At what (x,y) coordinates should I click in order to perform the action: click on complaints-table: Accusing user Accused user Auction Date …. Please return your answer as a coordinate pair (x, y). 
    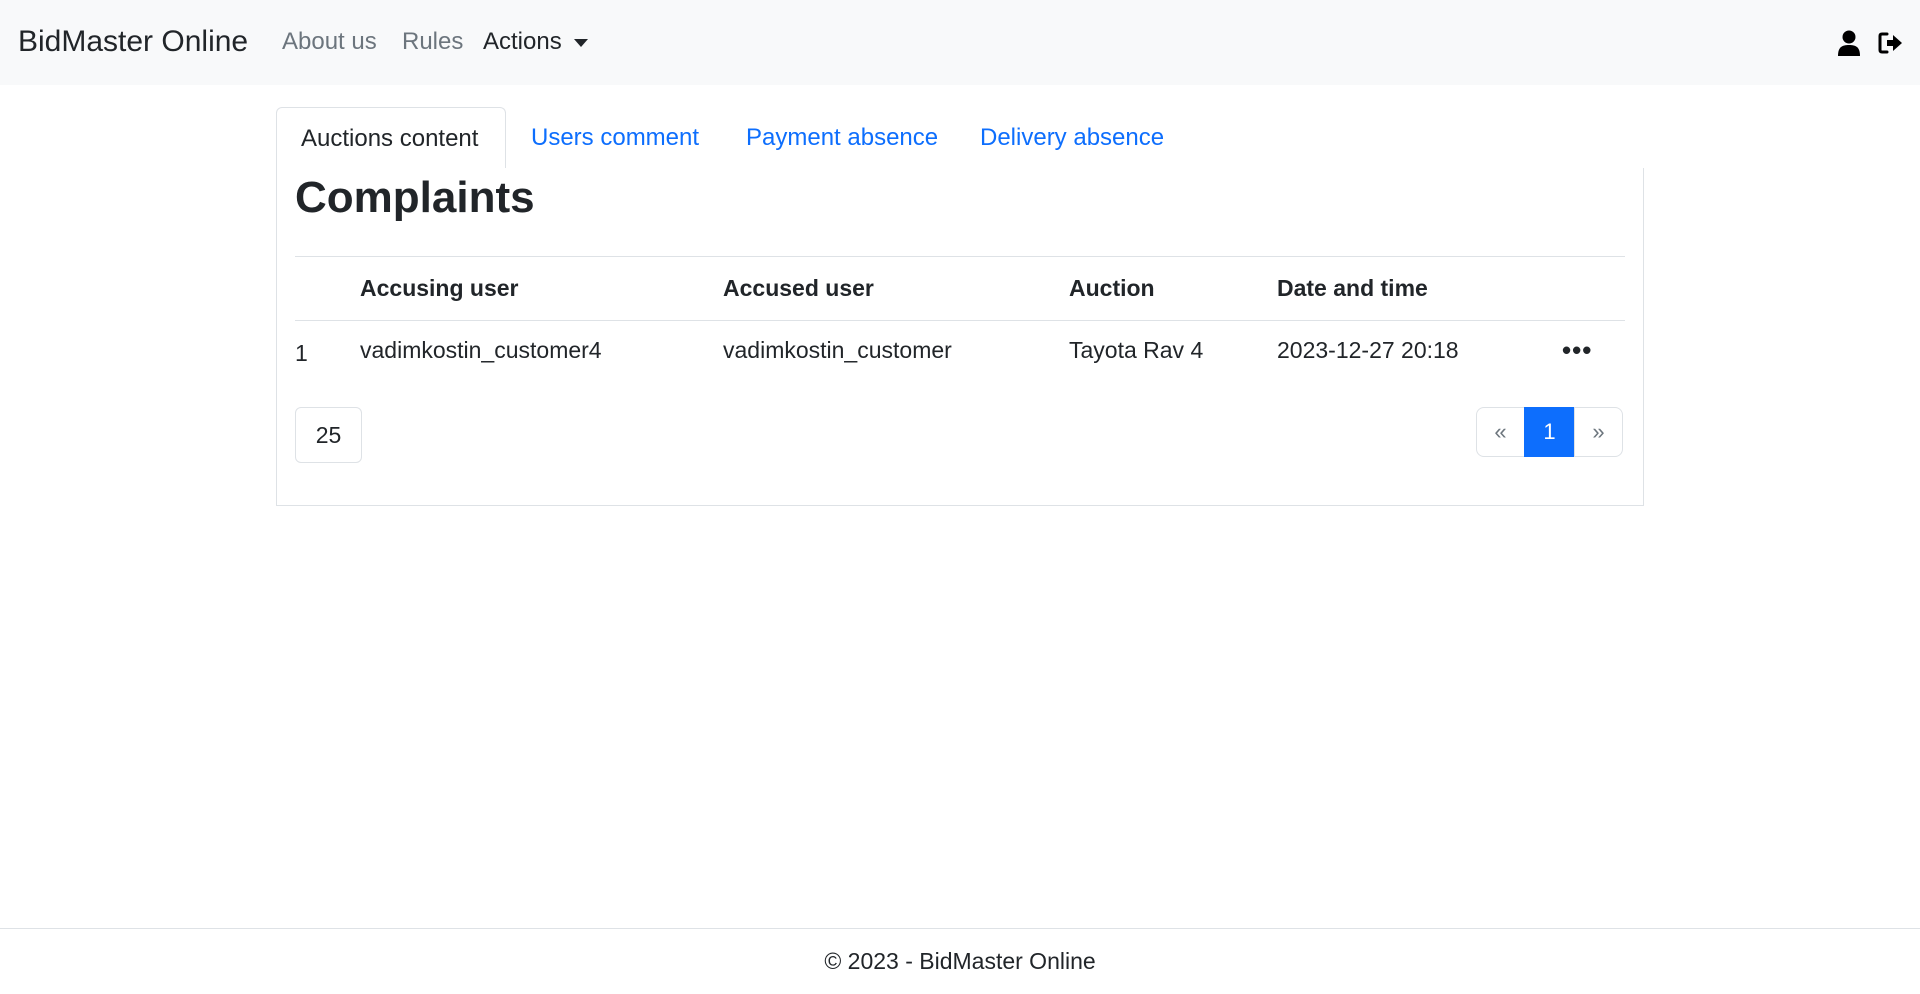
    Looking at the image, I should click on (960, 318).